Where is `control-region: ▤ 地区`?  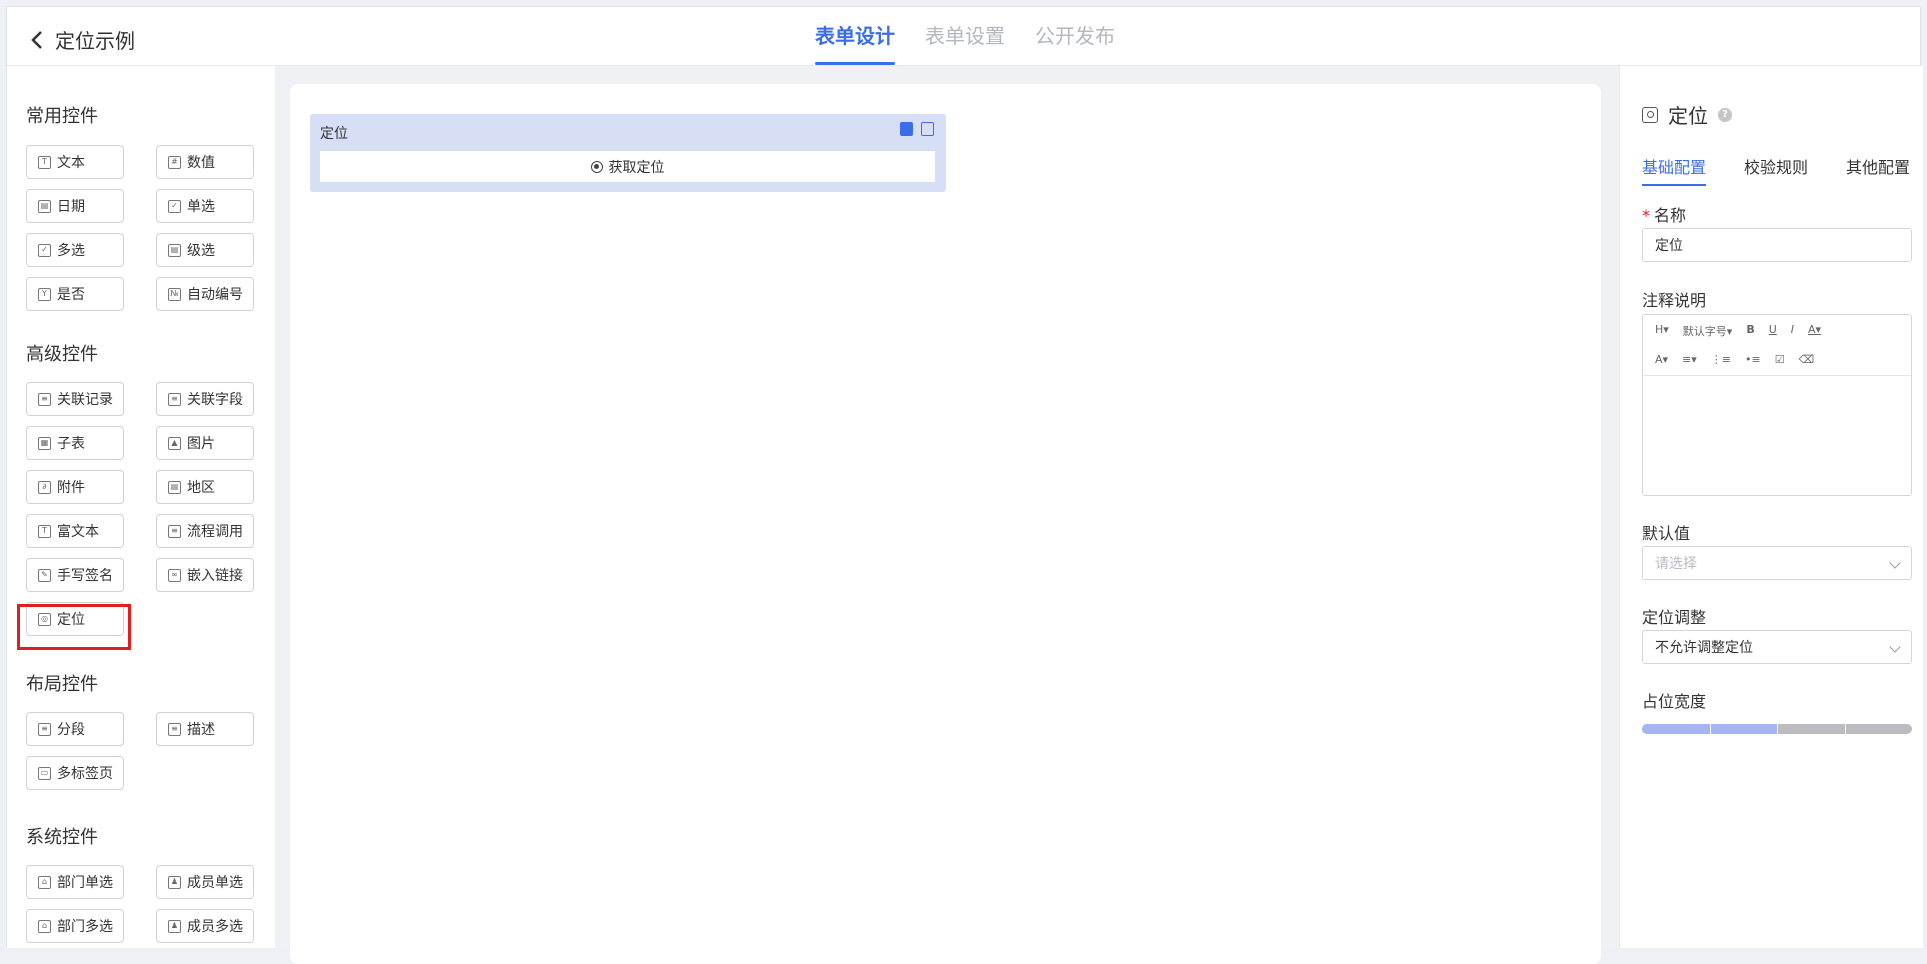
control-region: ▤ 地区 is located at coordinates (205, 487).